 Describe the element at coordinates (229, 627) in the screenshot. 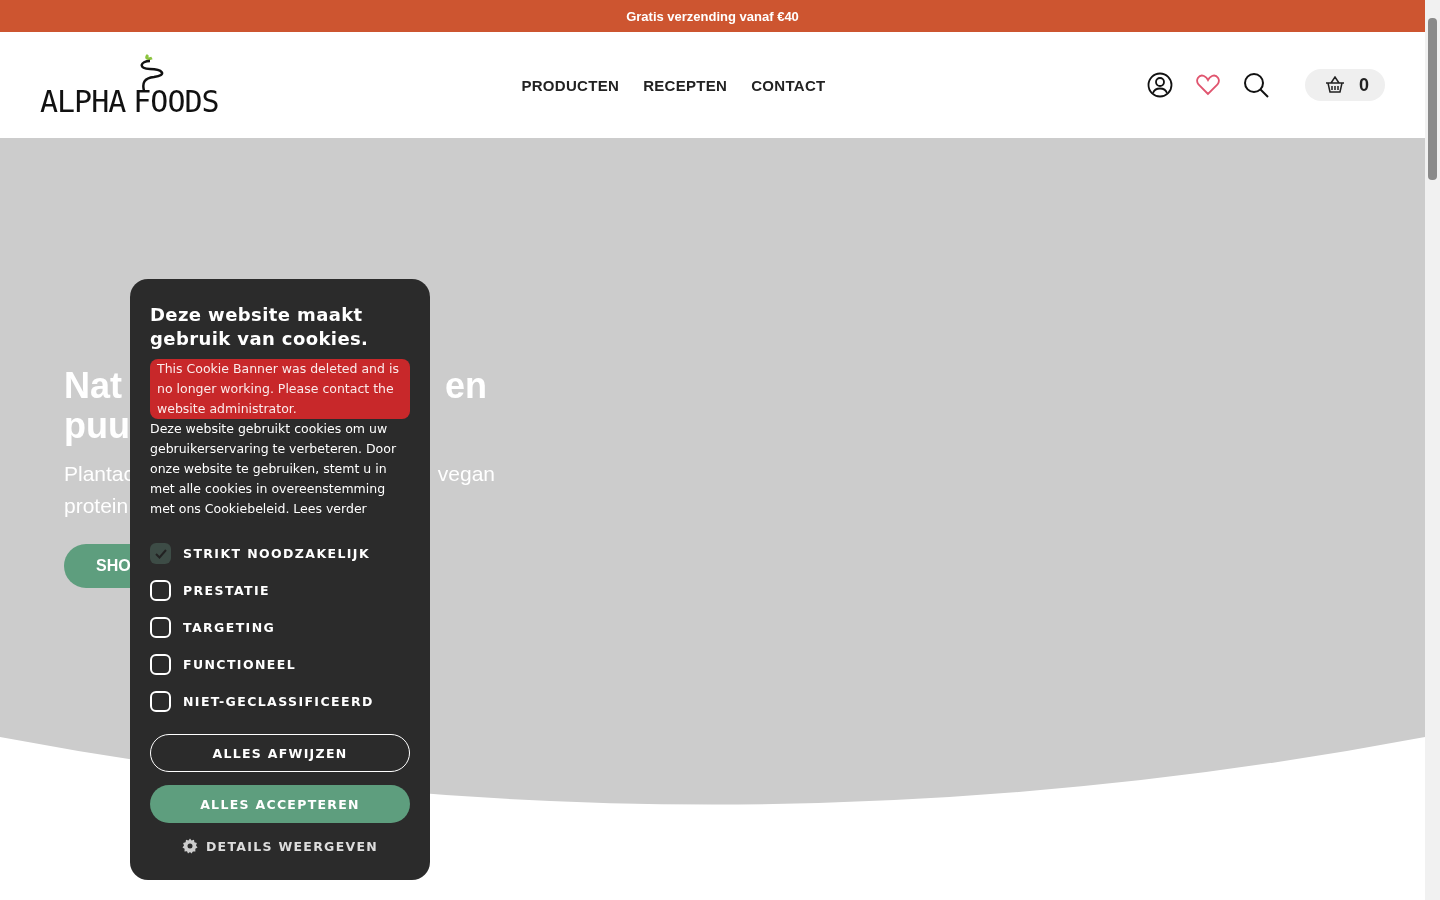

I see `checkbox-label: TARGETING` at that location.